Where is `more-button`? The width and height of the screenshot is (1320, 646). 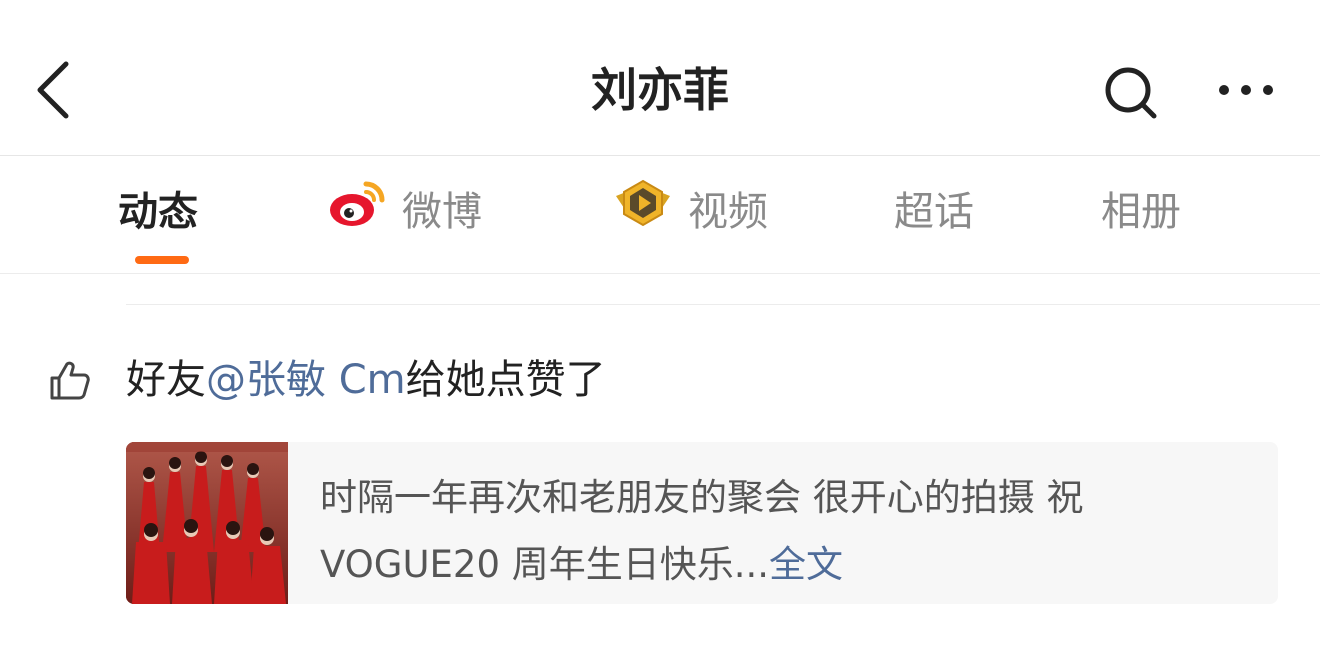
more-button is located at coordinates (1246, 90).